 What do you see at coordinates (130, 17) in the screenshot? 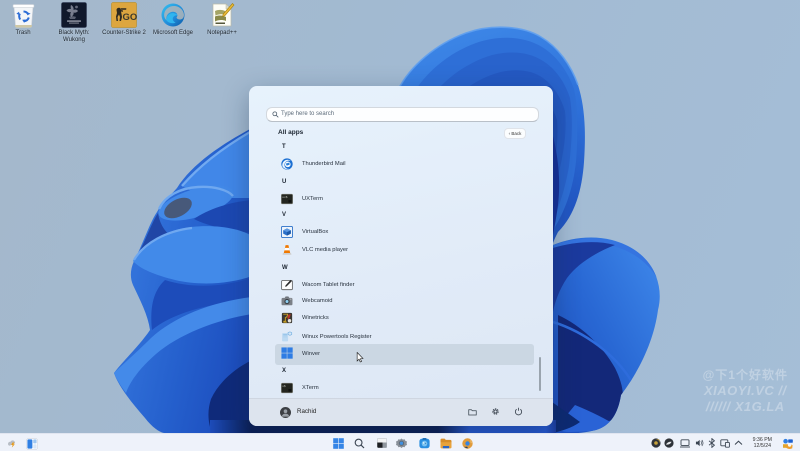
I see `svg-text: GO` at bounding box center [130, 17].